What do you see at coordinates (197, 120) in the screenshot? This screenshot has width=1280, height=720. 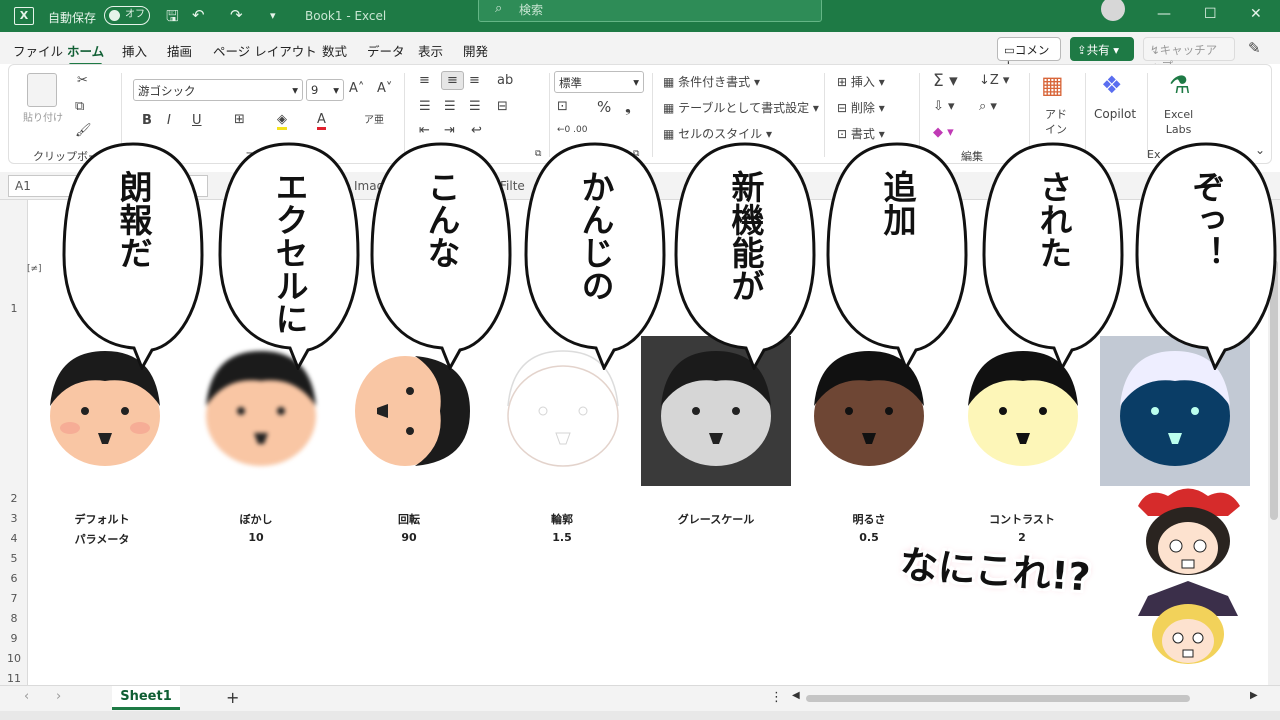 I see `underline-icon: U` at bounding box center [197, 120].